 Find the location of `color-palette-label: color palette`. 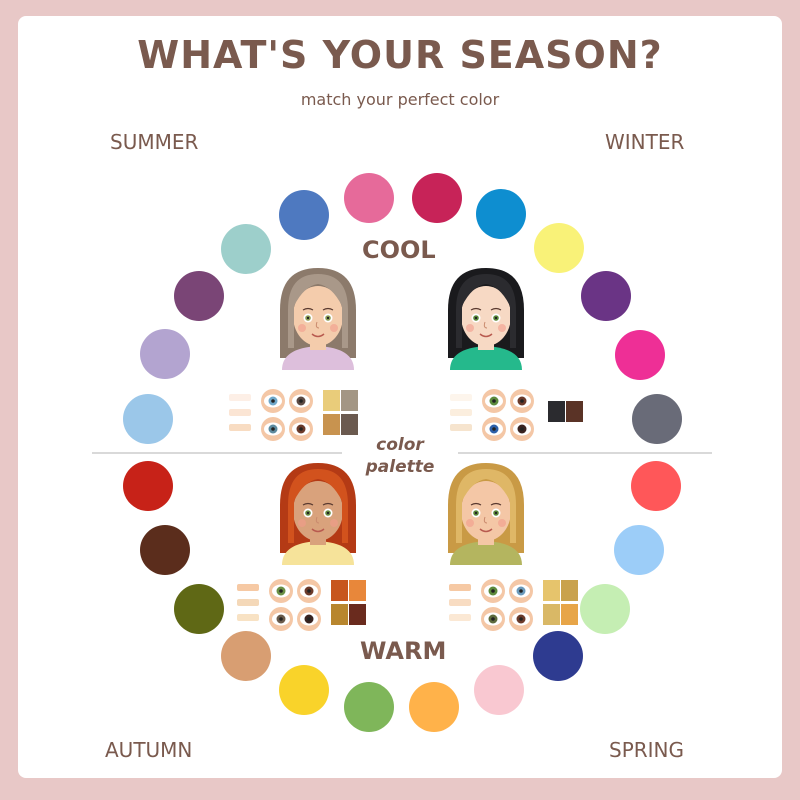

color-palette-label: color palette is located at coordinates (400, 456).